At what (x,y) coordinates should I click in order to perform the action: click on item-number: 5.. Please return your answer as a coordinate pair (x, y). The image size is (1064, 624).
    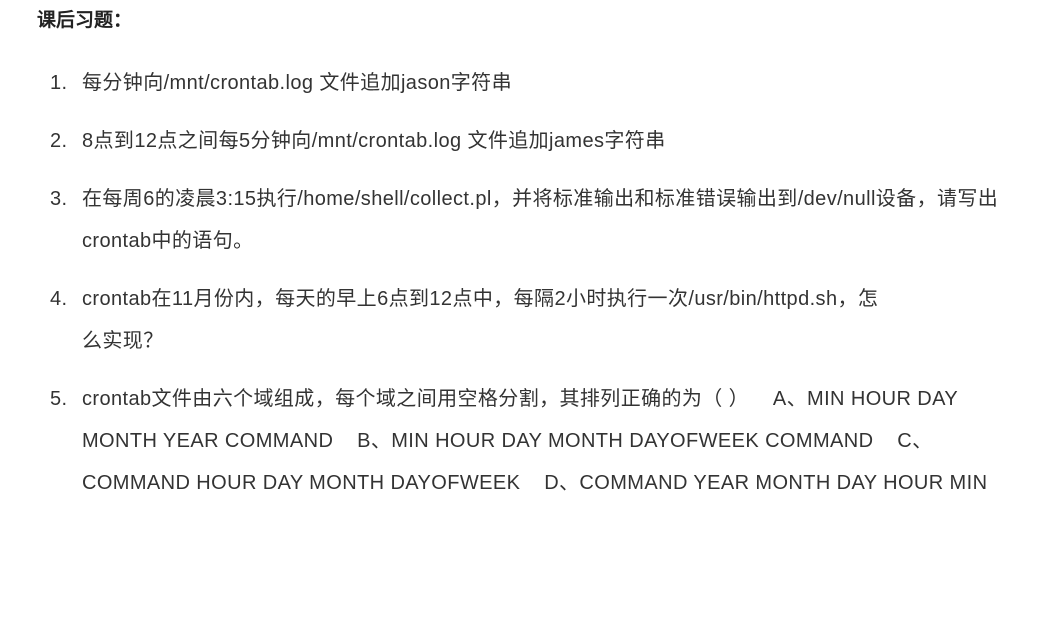
    Looking at the image, I should click on (59, 399).